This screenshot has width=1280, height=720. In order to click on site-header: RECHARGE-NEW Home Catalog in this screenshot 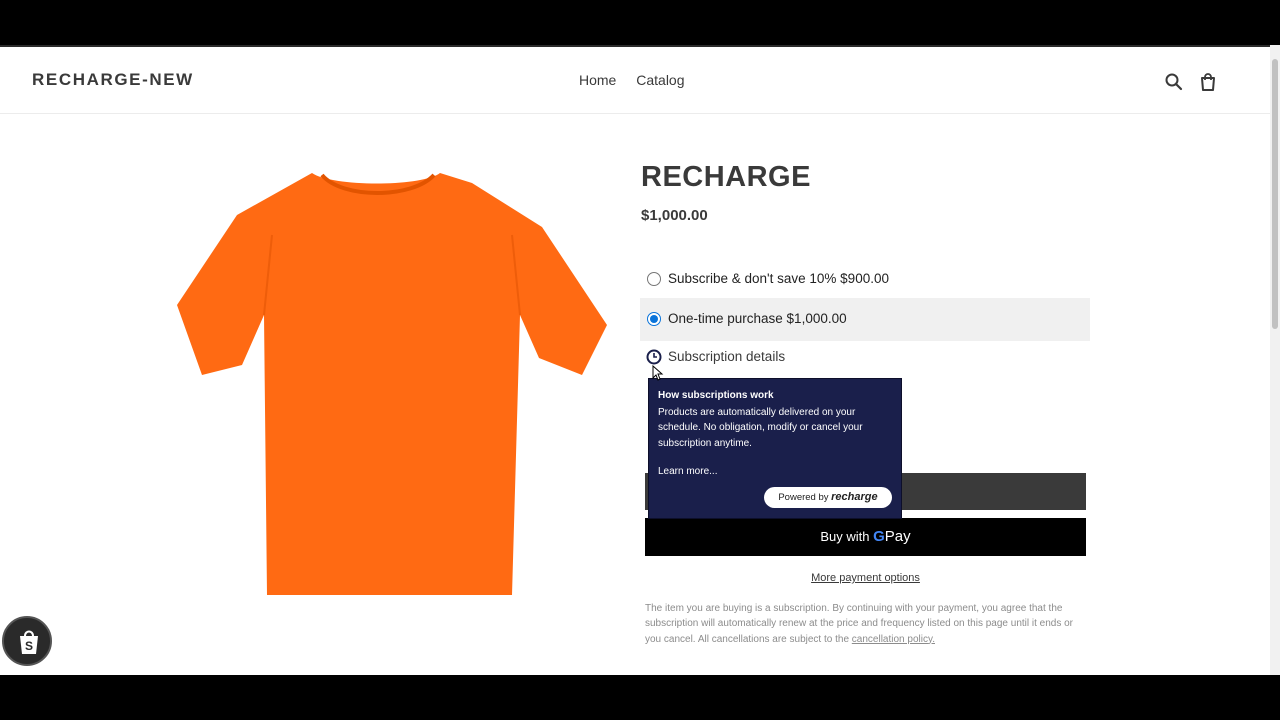, I will do `click(635, 79)`.